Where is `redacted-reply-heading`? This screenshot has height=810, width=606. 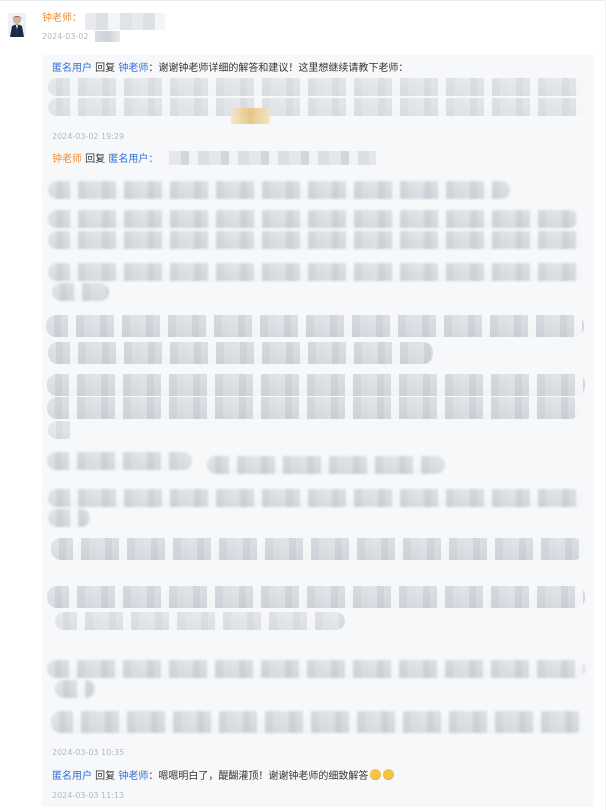
redacted-reply-heading is located at coordinates (272, 158).